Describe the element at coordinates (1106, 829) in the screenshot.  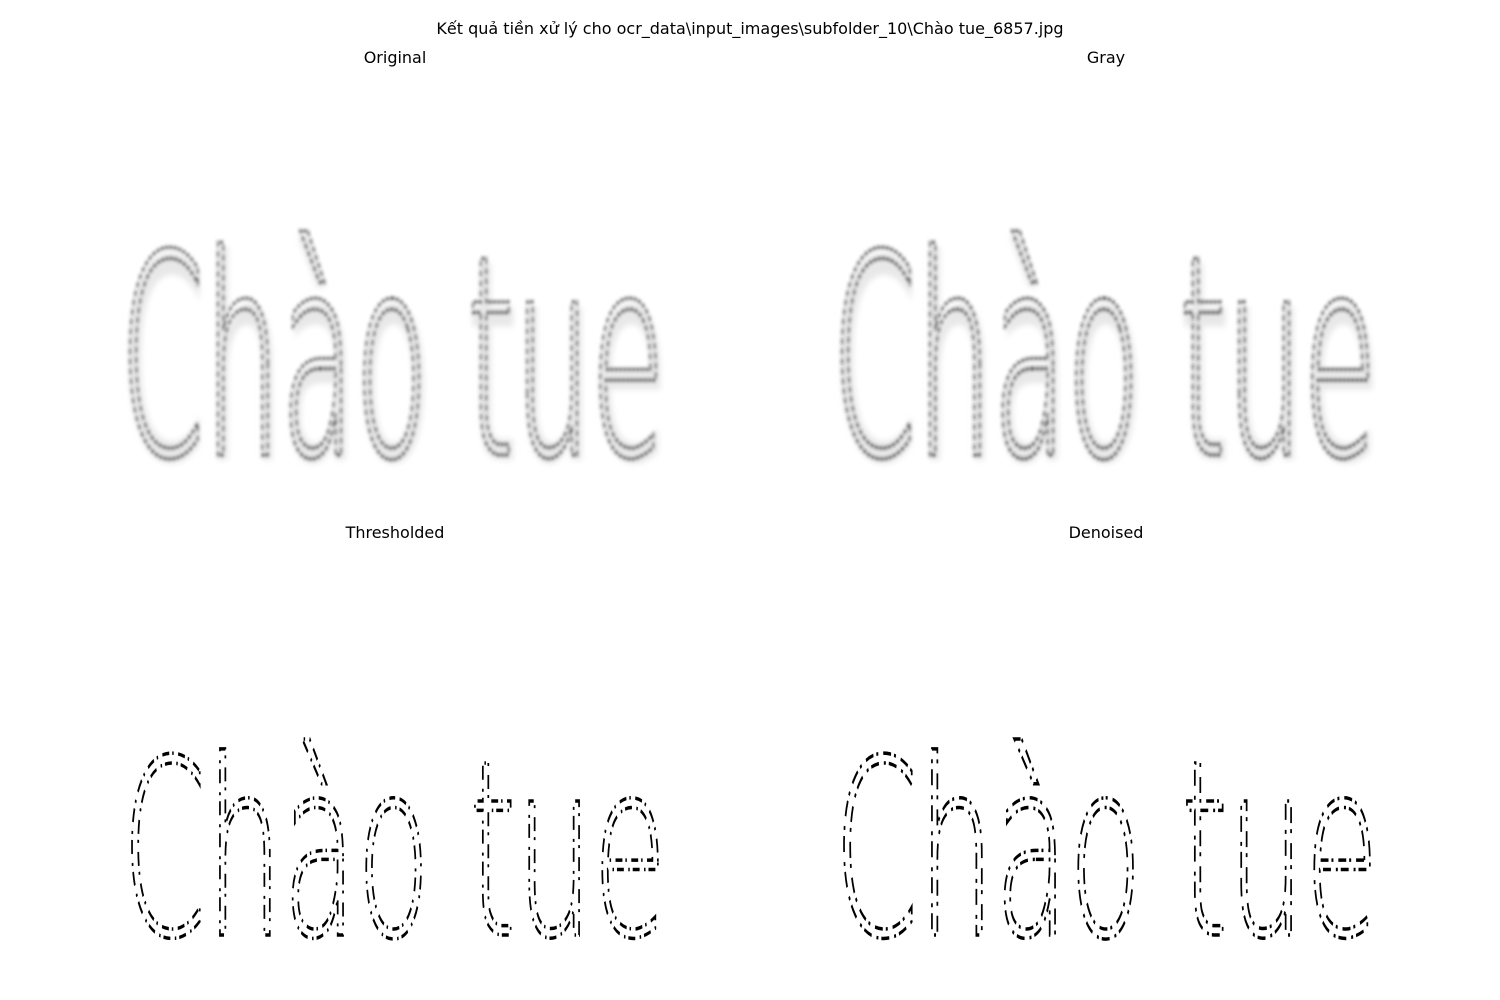
I see `denoised-image-text: Chào tue` at that location.